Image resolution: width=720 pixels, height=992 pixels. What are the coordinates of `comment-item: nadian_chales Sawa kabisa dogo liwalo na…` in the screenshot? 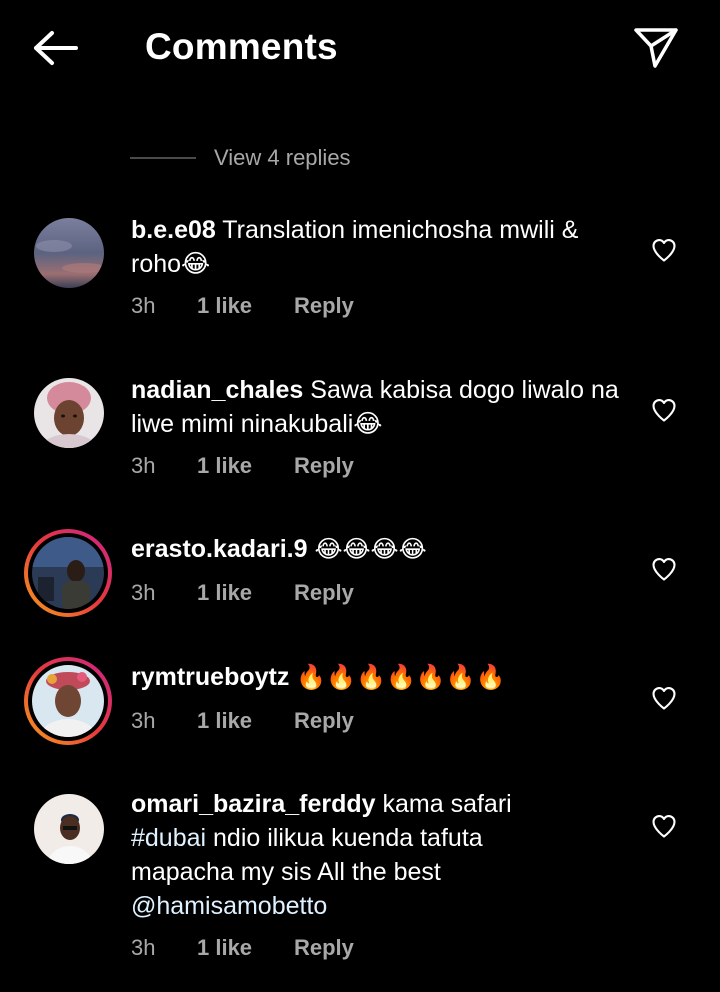 It's located at (360, 435).